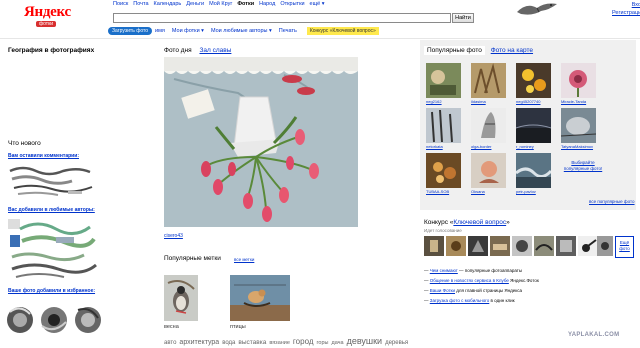  Describe the element at coordinates (215, 50) in the screenshot. I see `tab-hall-of-fame: Зал славы` at that location.